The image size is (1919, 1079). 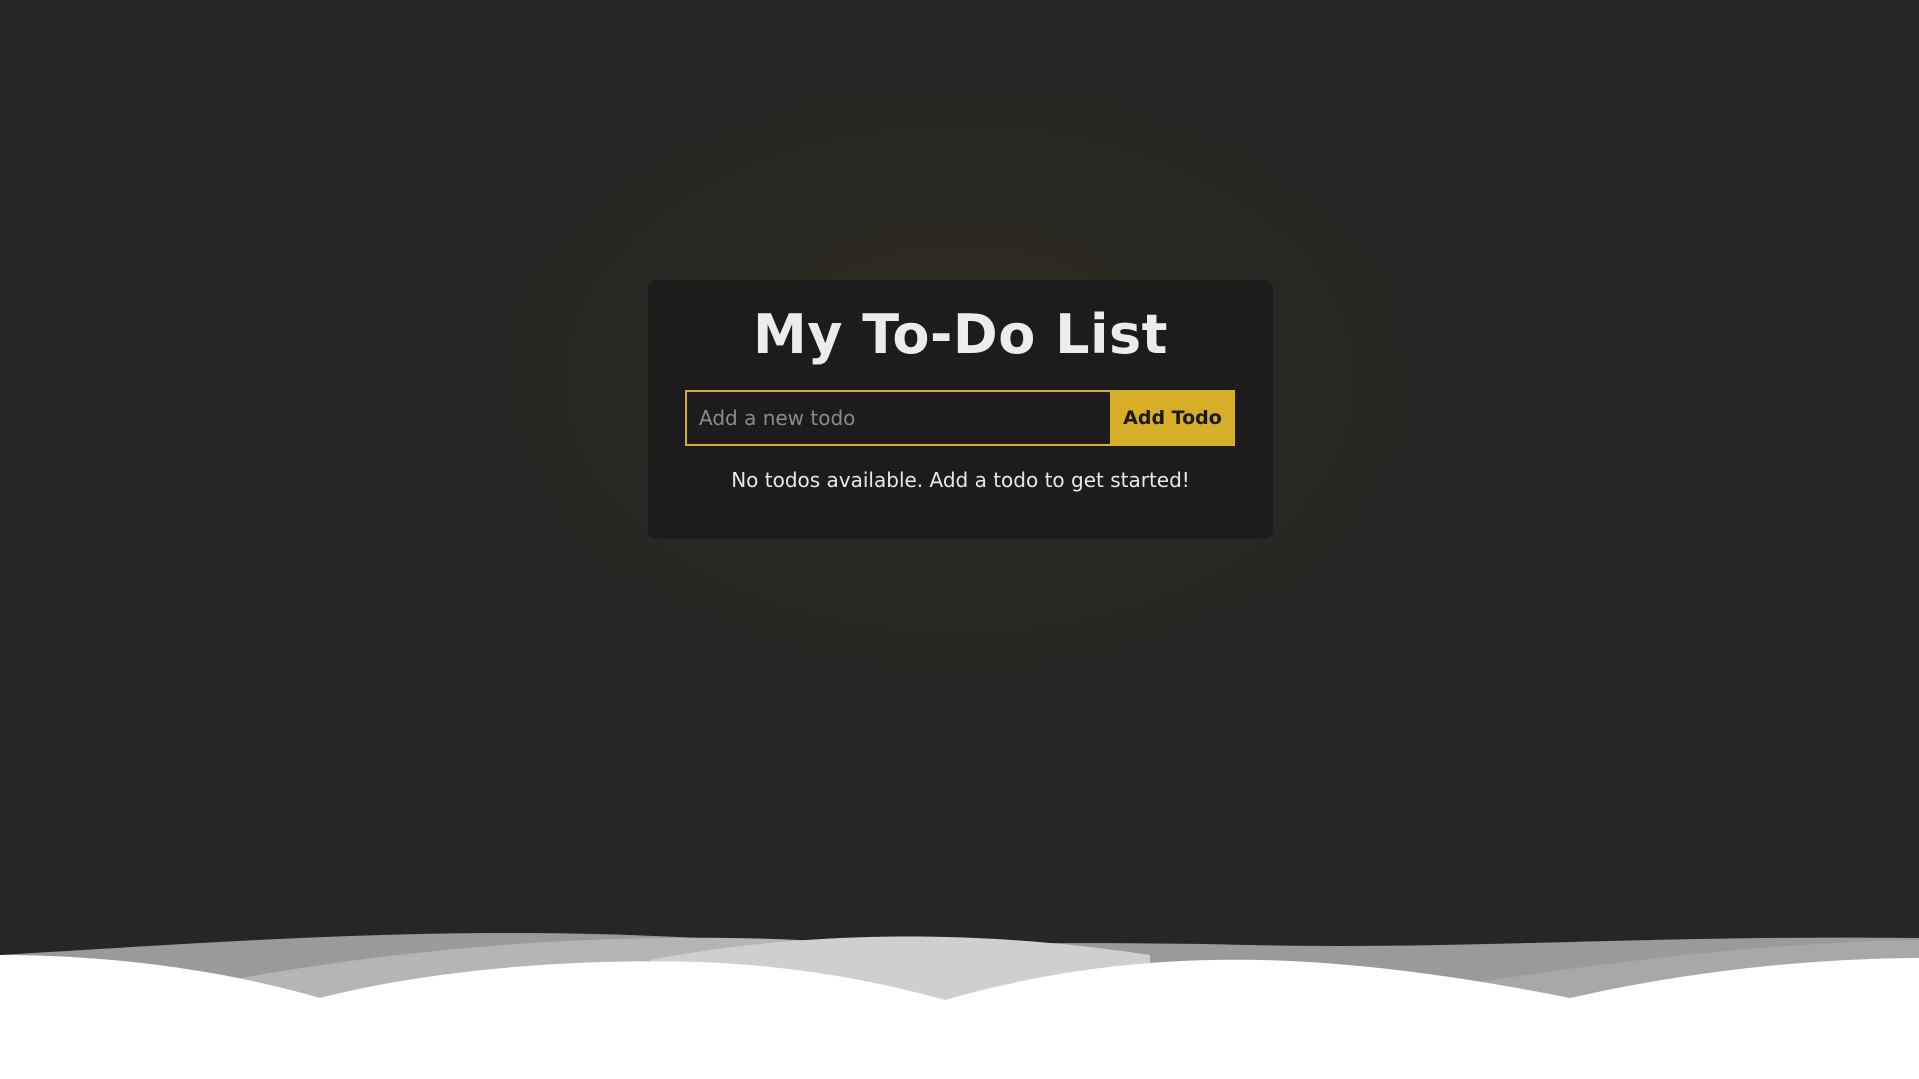 What do you see at coordinates (959, 1006) in the screenshot?
I see `decorative-waves` at bounding box center [959, 1006].